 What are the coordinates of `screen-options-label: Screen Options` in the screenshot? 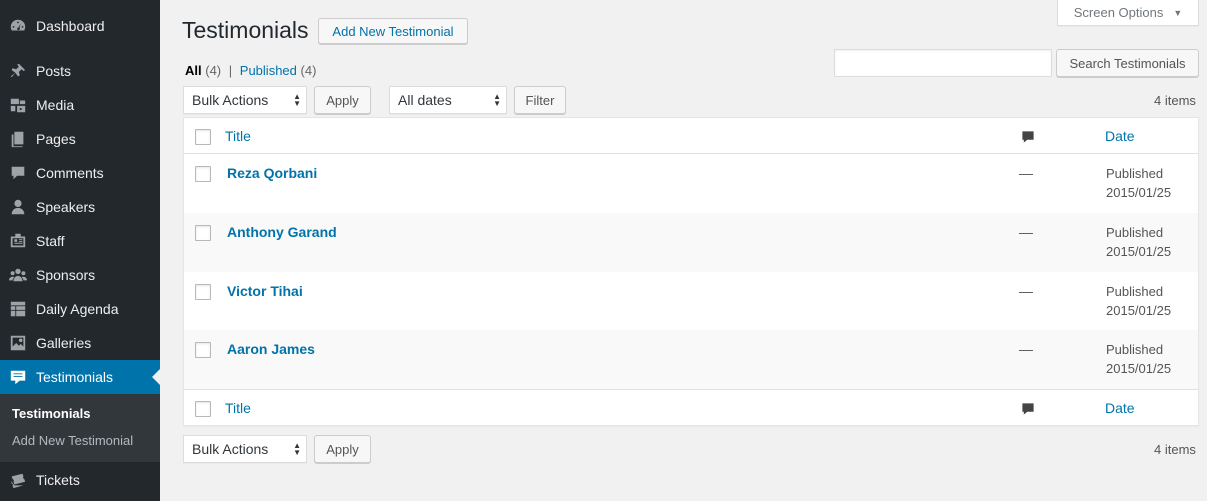 It's located at (1118, 12).